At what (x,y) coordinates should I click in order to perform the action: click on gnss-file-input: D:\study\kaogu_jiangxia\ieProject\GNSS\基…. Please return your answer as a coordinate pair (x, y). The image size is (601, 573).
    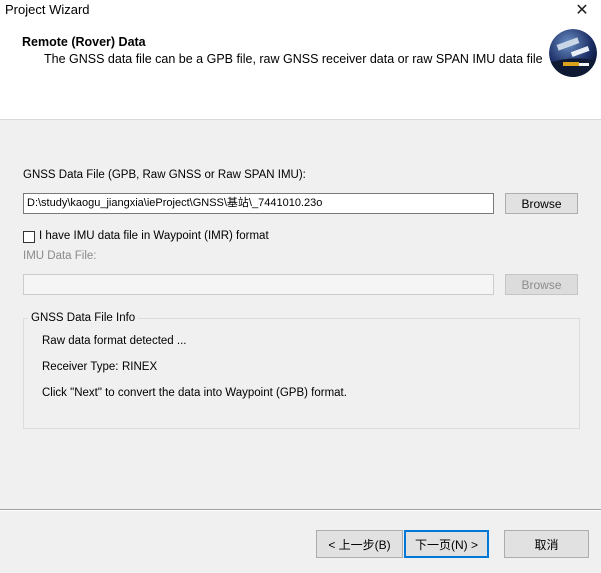
    Looking at the image, I should click on (258, 203).